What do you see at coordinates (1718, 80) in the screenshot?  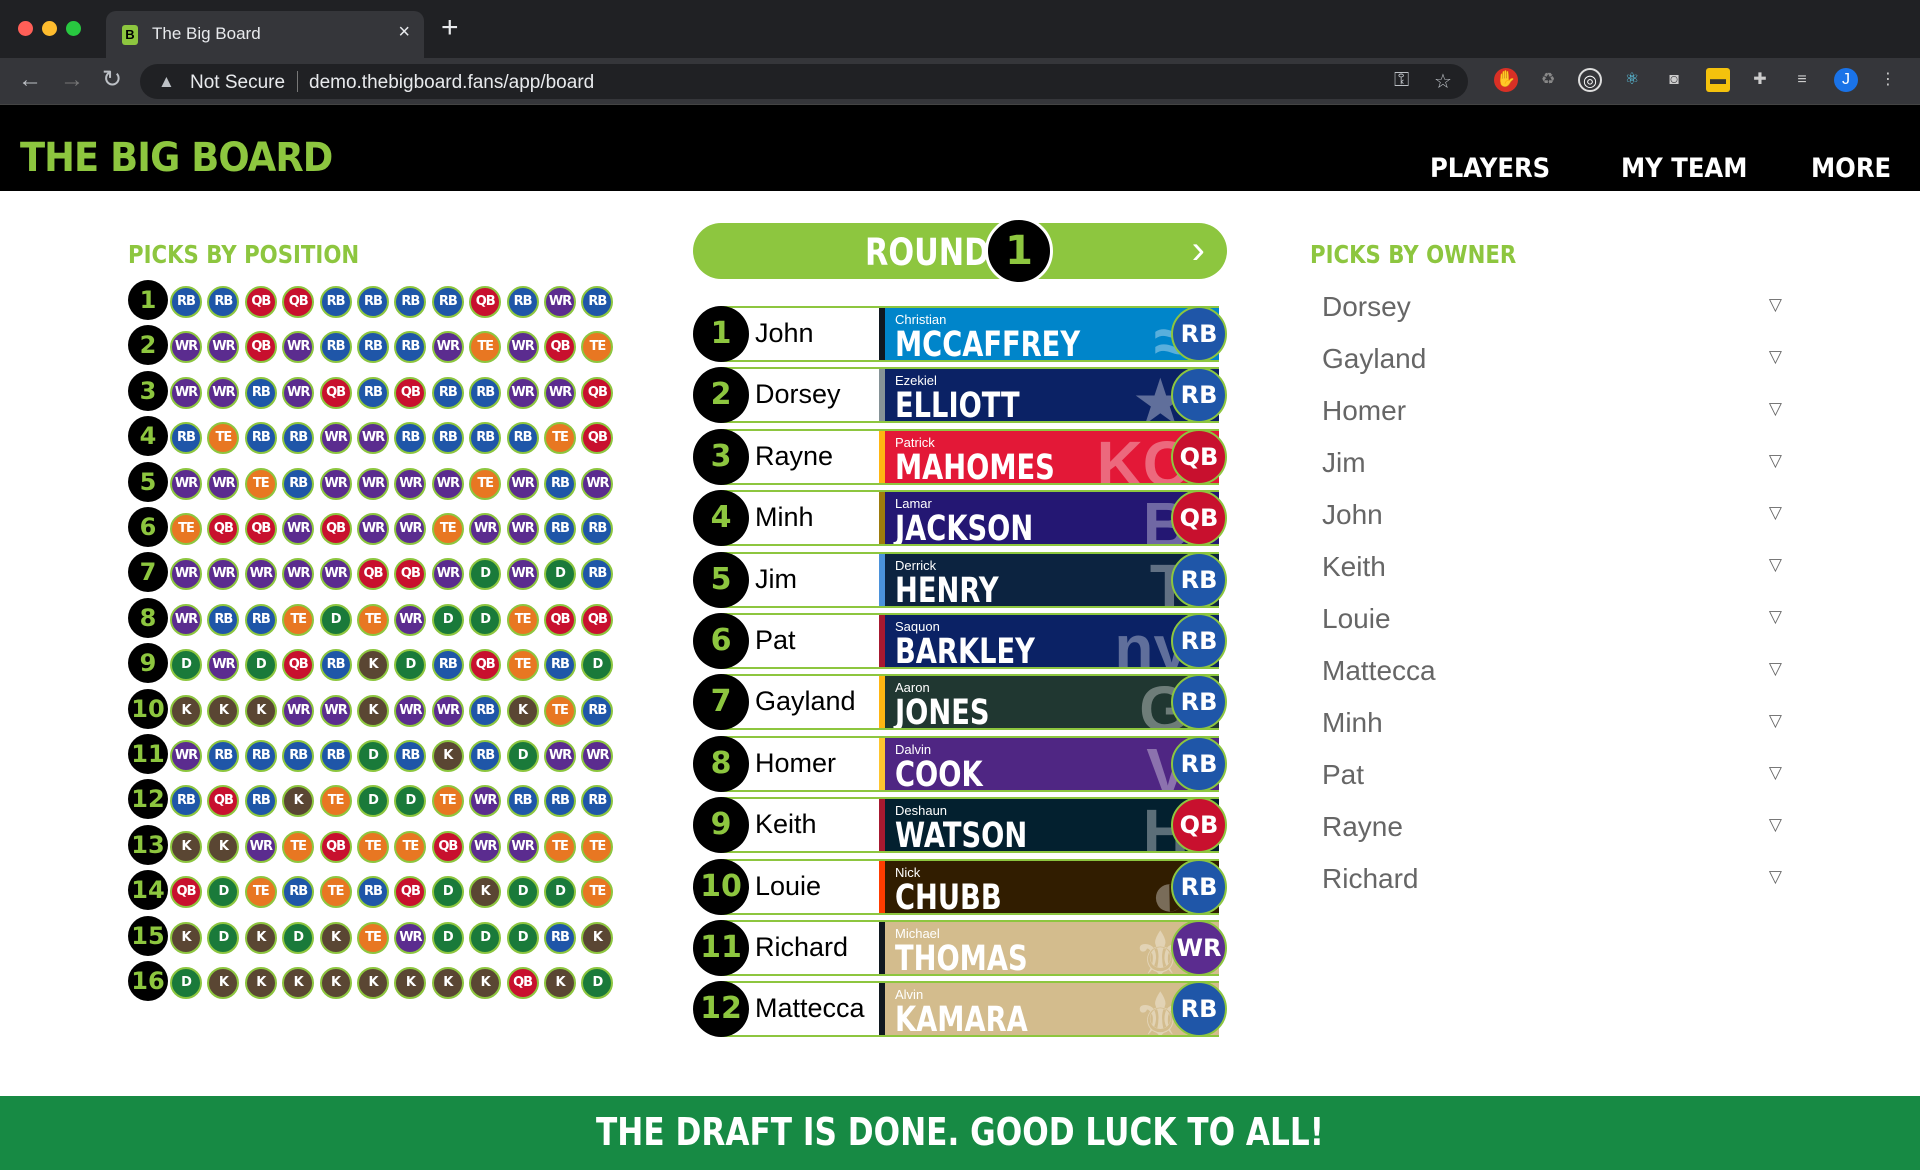 I see `notes-extension-icon: ▬` at bounding box center [1718, 80].